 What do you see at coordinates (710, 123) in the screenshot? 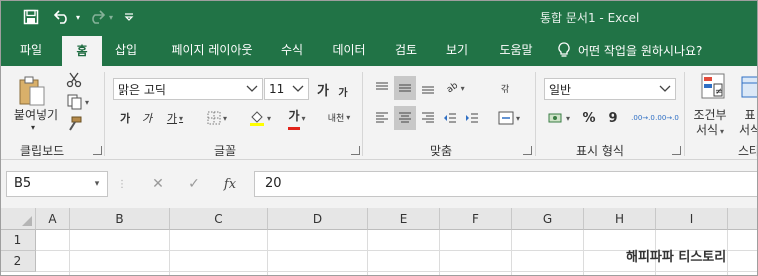
I see `conditional-formatting-label: 조건부 서식 ▾` at bounding box center [710, 123].